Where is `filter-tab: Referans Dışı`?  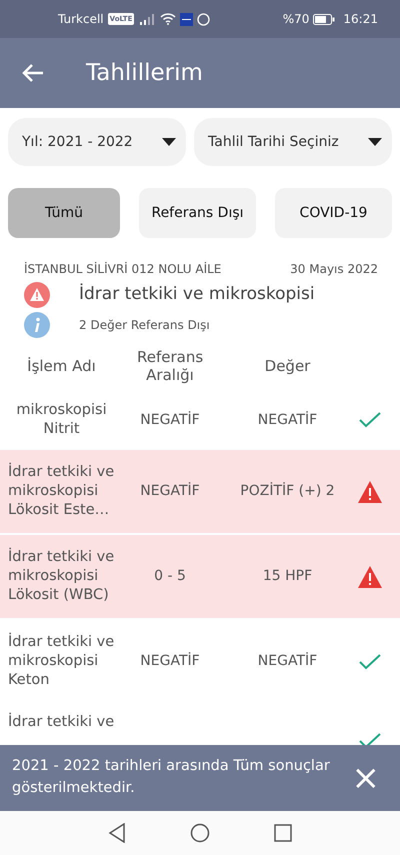 filter-tab: Referans Dışı is located at coordinates (197, 213).